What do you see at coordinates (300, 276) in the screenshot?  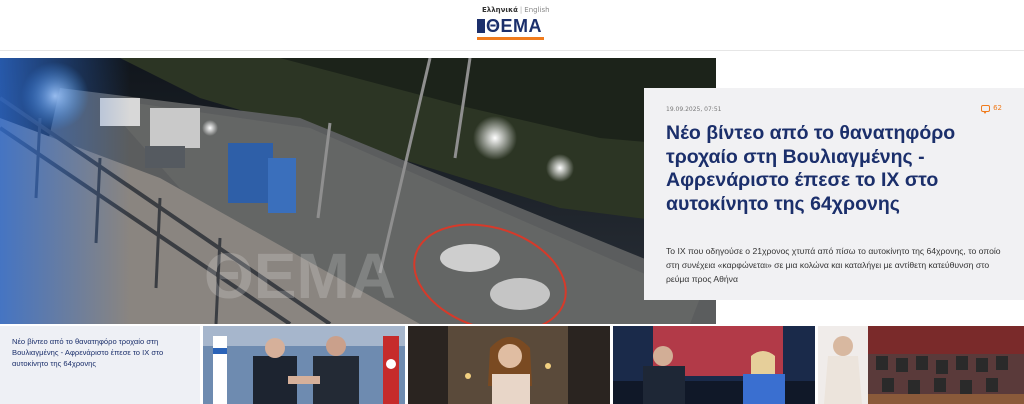 I see `hero-watermark: ΘΕΜΑ` at bounding box center [300, 276].